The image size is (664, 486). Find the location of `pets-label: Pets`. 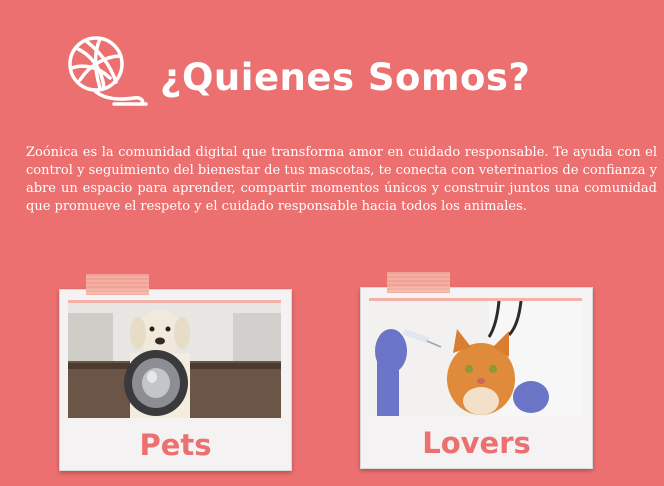

pets-label: Pets is located at coordinates (175, 445).